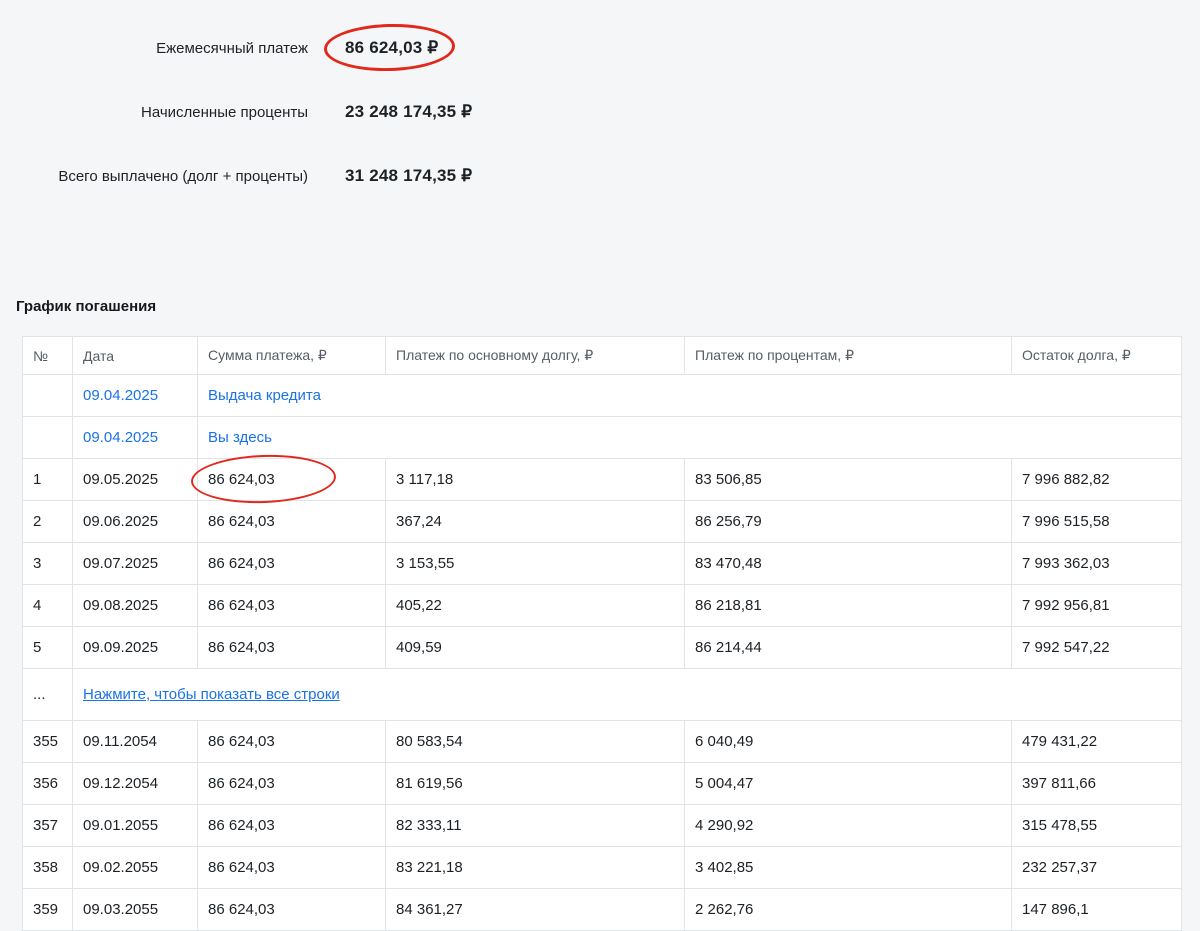 The width and height of the screenshot is (1200, 931). I want to click on row-balance: 397 811,66, so click(1096, 783).